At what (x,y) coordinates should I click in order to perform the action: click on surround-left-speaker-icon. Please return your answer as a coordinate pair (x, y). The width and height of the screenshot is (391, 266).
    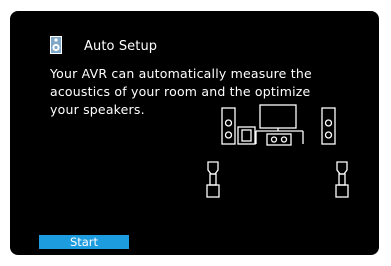
    Looking at the image, I should click on (213, 179).